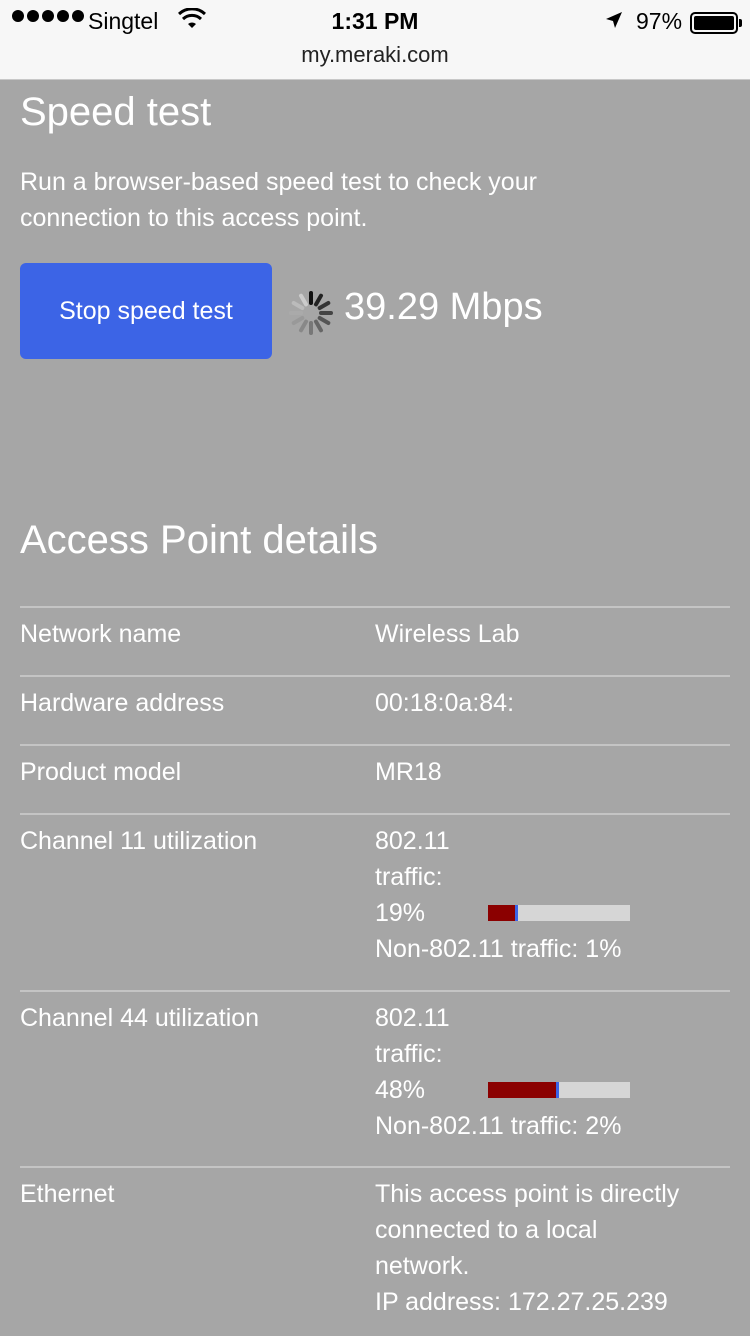 This screenshot has width=750, height=1336. I want to click on battery-icon, so click(716, 23).